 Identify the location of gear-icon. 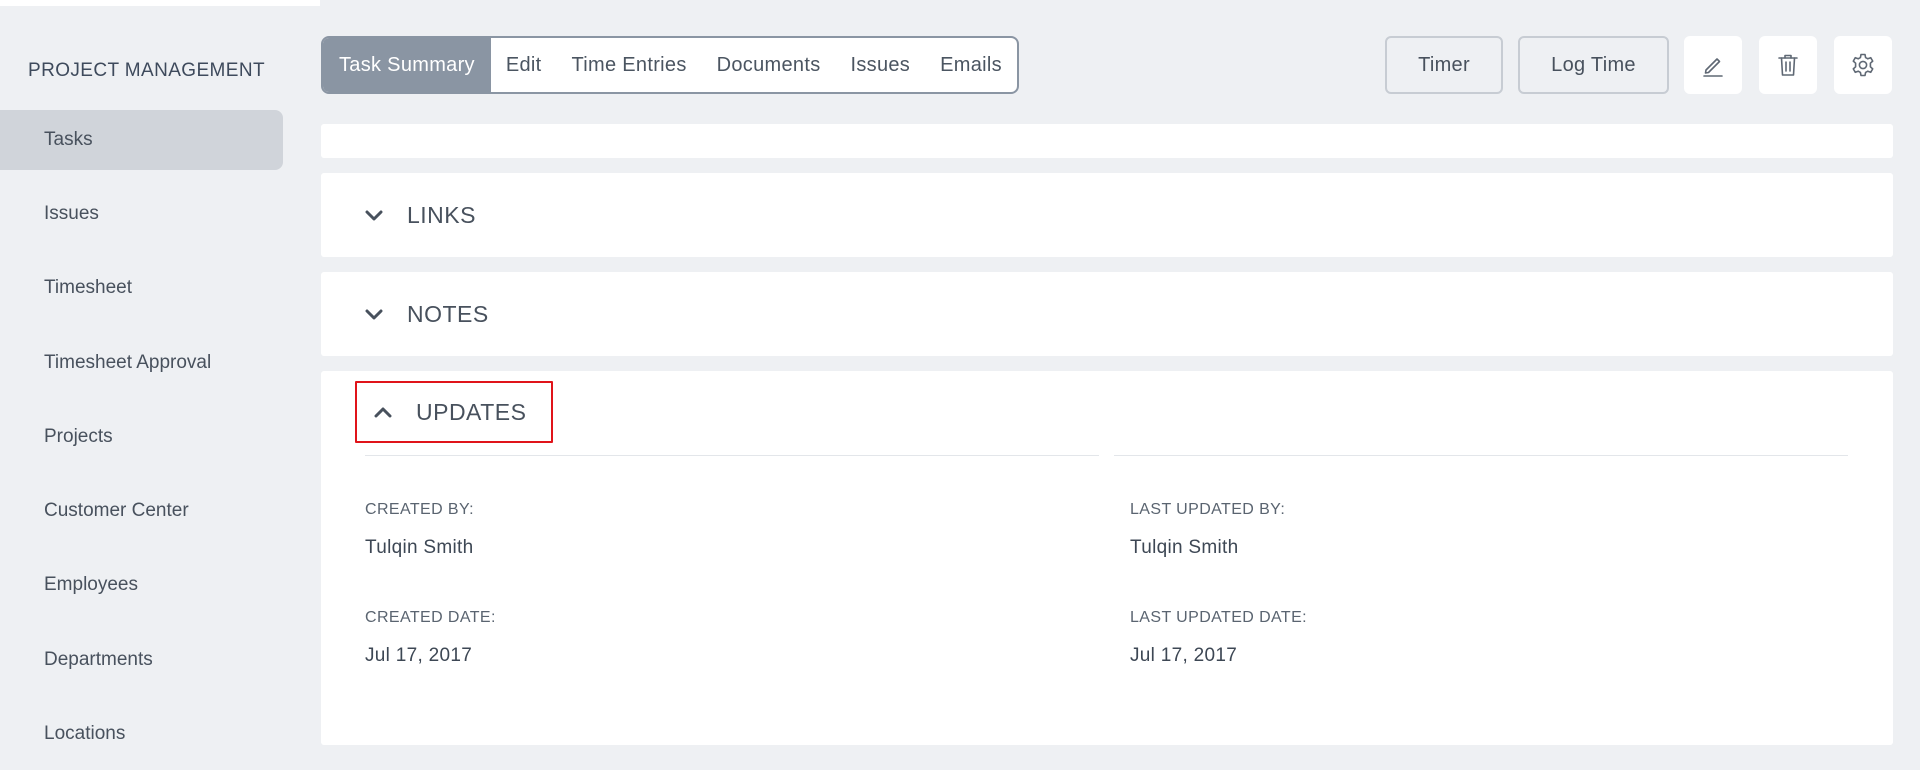
(1863, 65).